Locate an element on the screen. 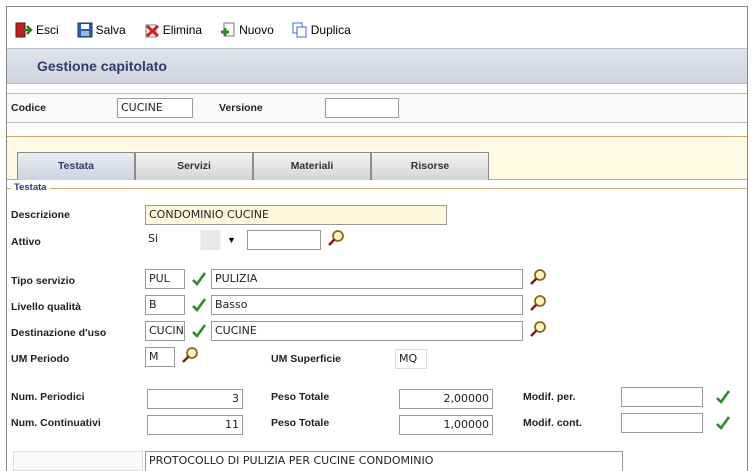  destinazione-label: Destinazione d'uso is located at coordinates (59, 333).